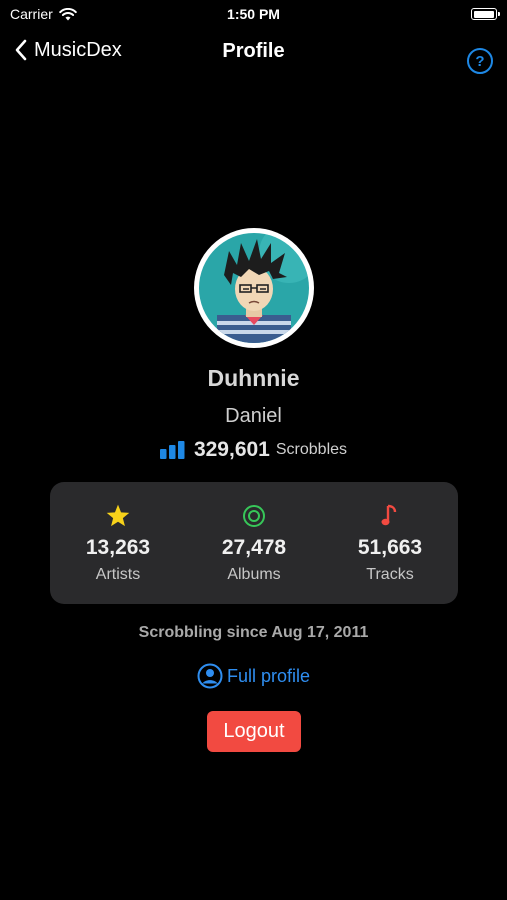  I want to click on logout-label: Logout, so click(254, 731).